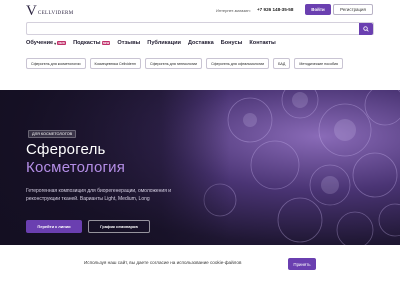 The width and height of the screenshot is (400, 281). What do you see at coordinates (353, 9) in the screenshot?
I see `register-button: Регистрация` at bounding box center [353, 9].